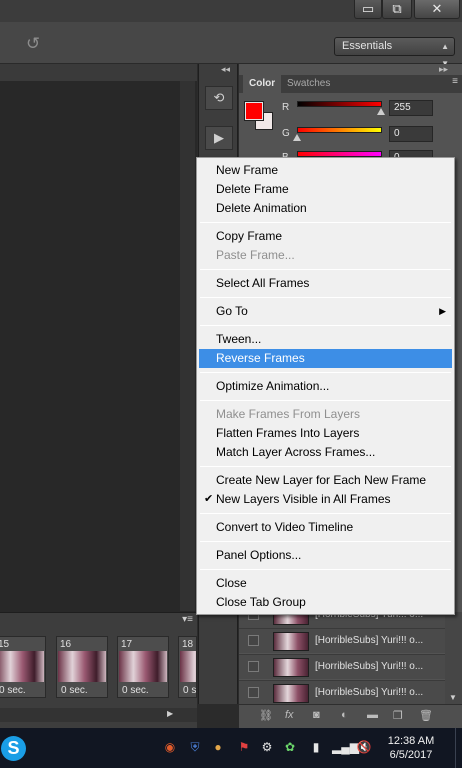 The image size is (462, 768). What do you see at coordinates (244, 747) in the screenshot?
I see `flag-icon: ⚑` at bounding box center [244, 747].